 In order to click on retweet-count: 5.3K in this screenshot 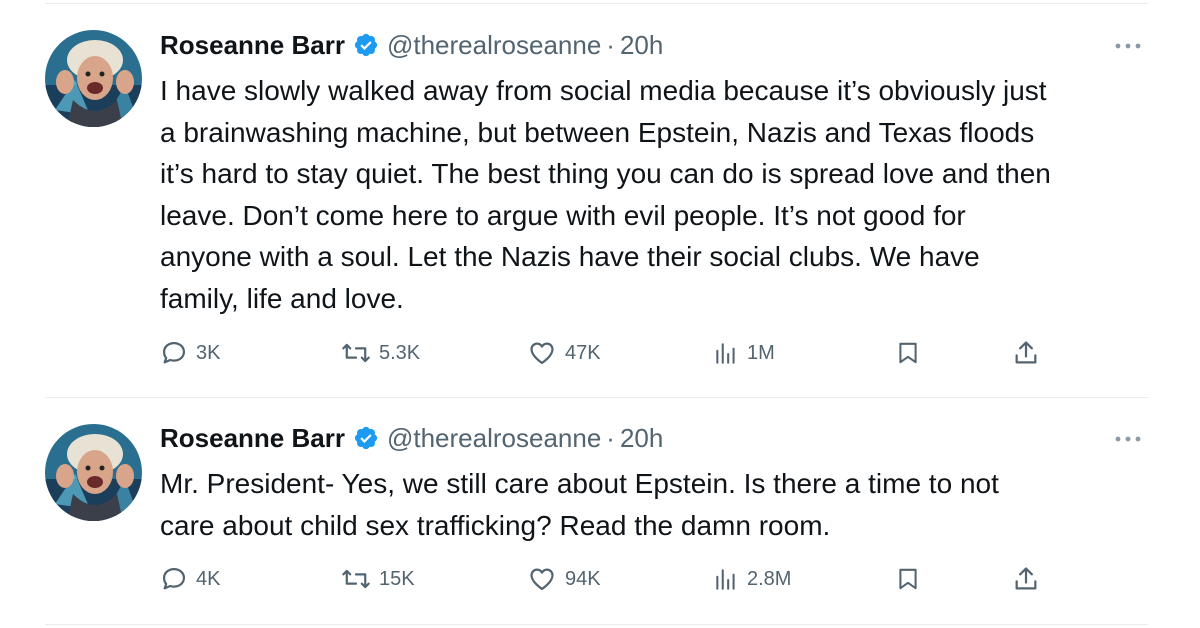, I will do `click(400, 352)`.